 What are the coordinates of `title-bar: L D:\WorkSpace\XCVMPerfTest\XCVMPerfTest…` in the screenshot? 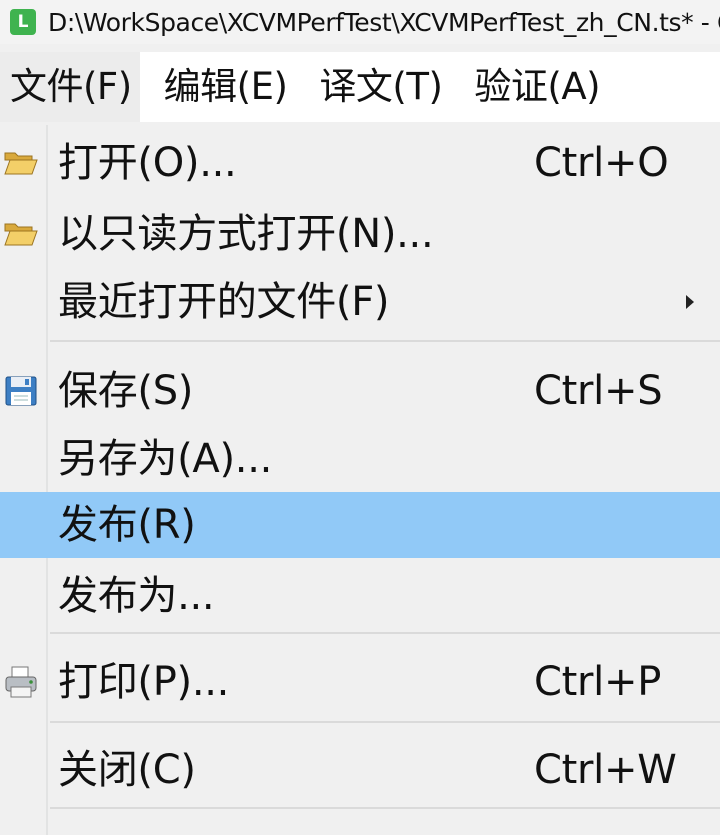 It's located at (360, 22).